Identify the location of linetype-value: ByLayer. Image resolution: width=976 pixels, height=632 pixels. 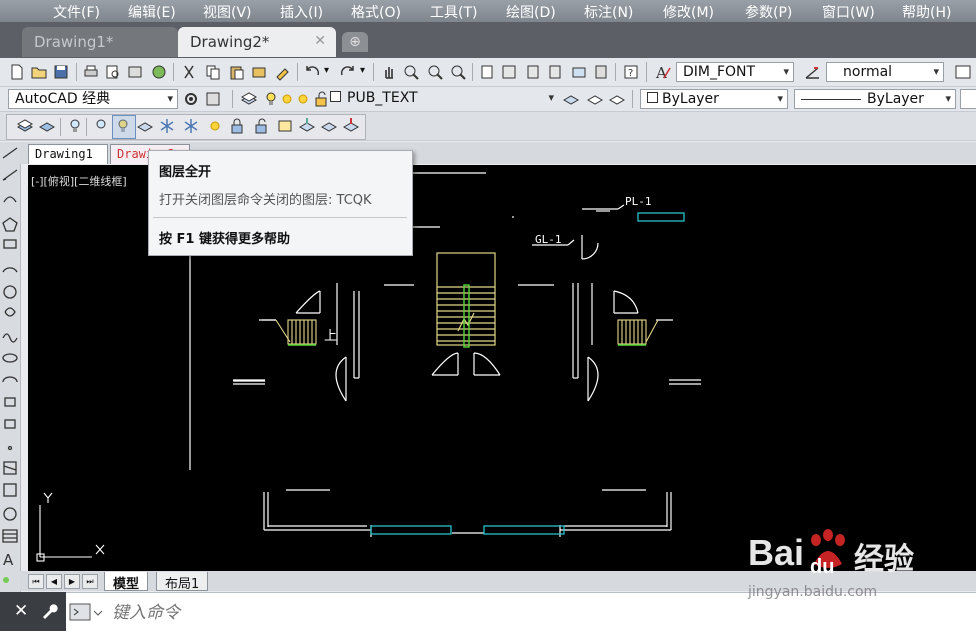
(895, 99).